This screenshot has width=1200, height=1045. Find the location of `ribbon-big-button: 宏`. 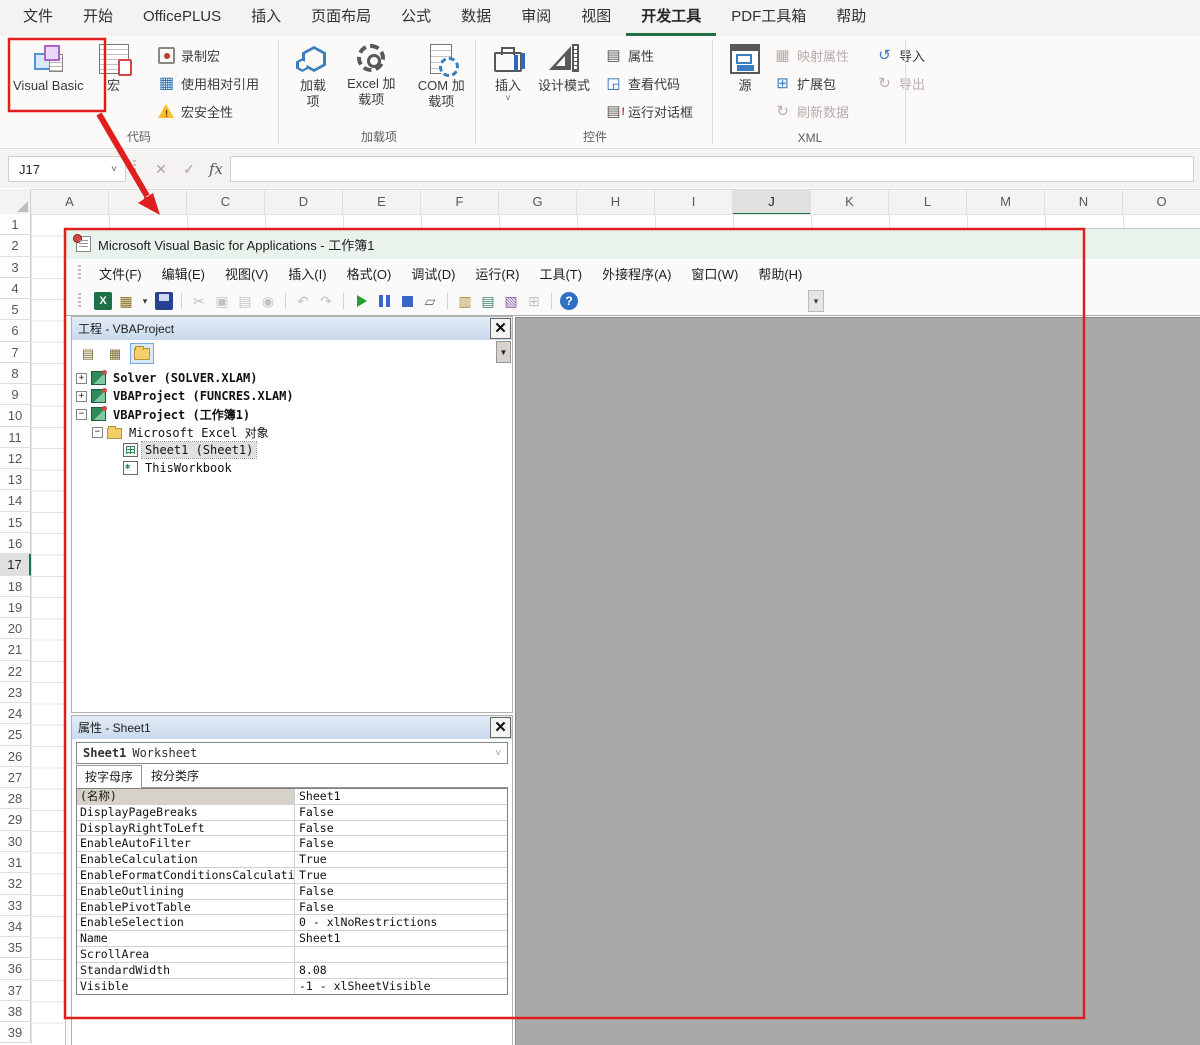

ribbon-big-button: 宏 is located at coordinates (114, 68).